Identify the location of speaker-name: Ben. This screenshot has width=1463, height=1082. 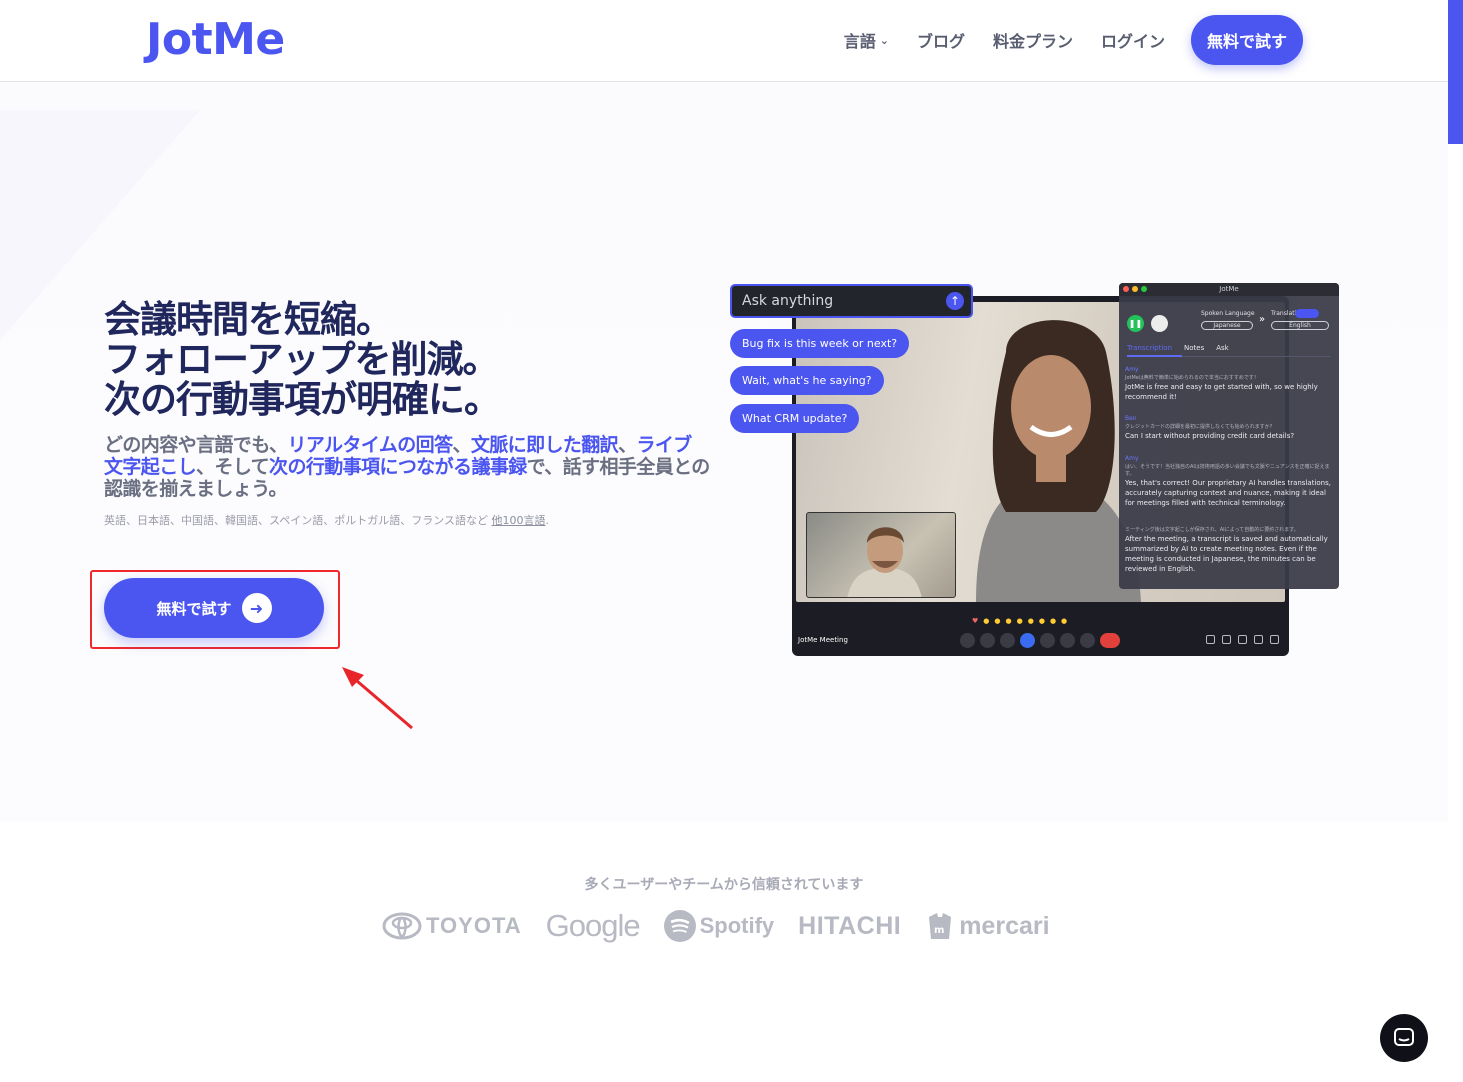
(1131, 418).